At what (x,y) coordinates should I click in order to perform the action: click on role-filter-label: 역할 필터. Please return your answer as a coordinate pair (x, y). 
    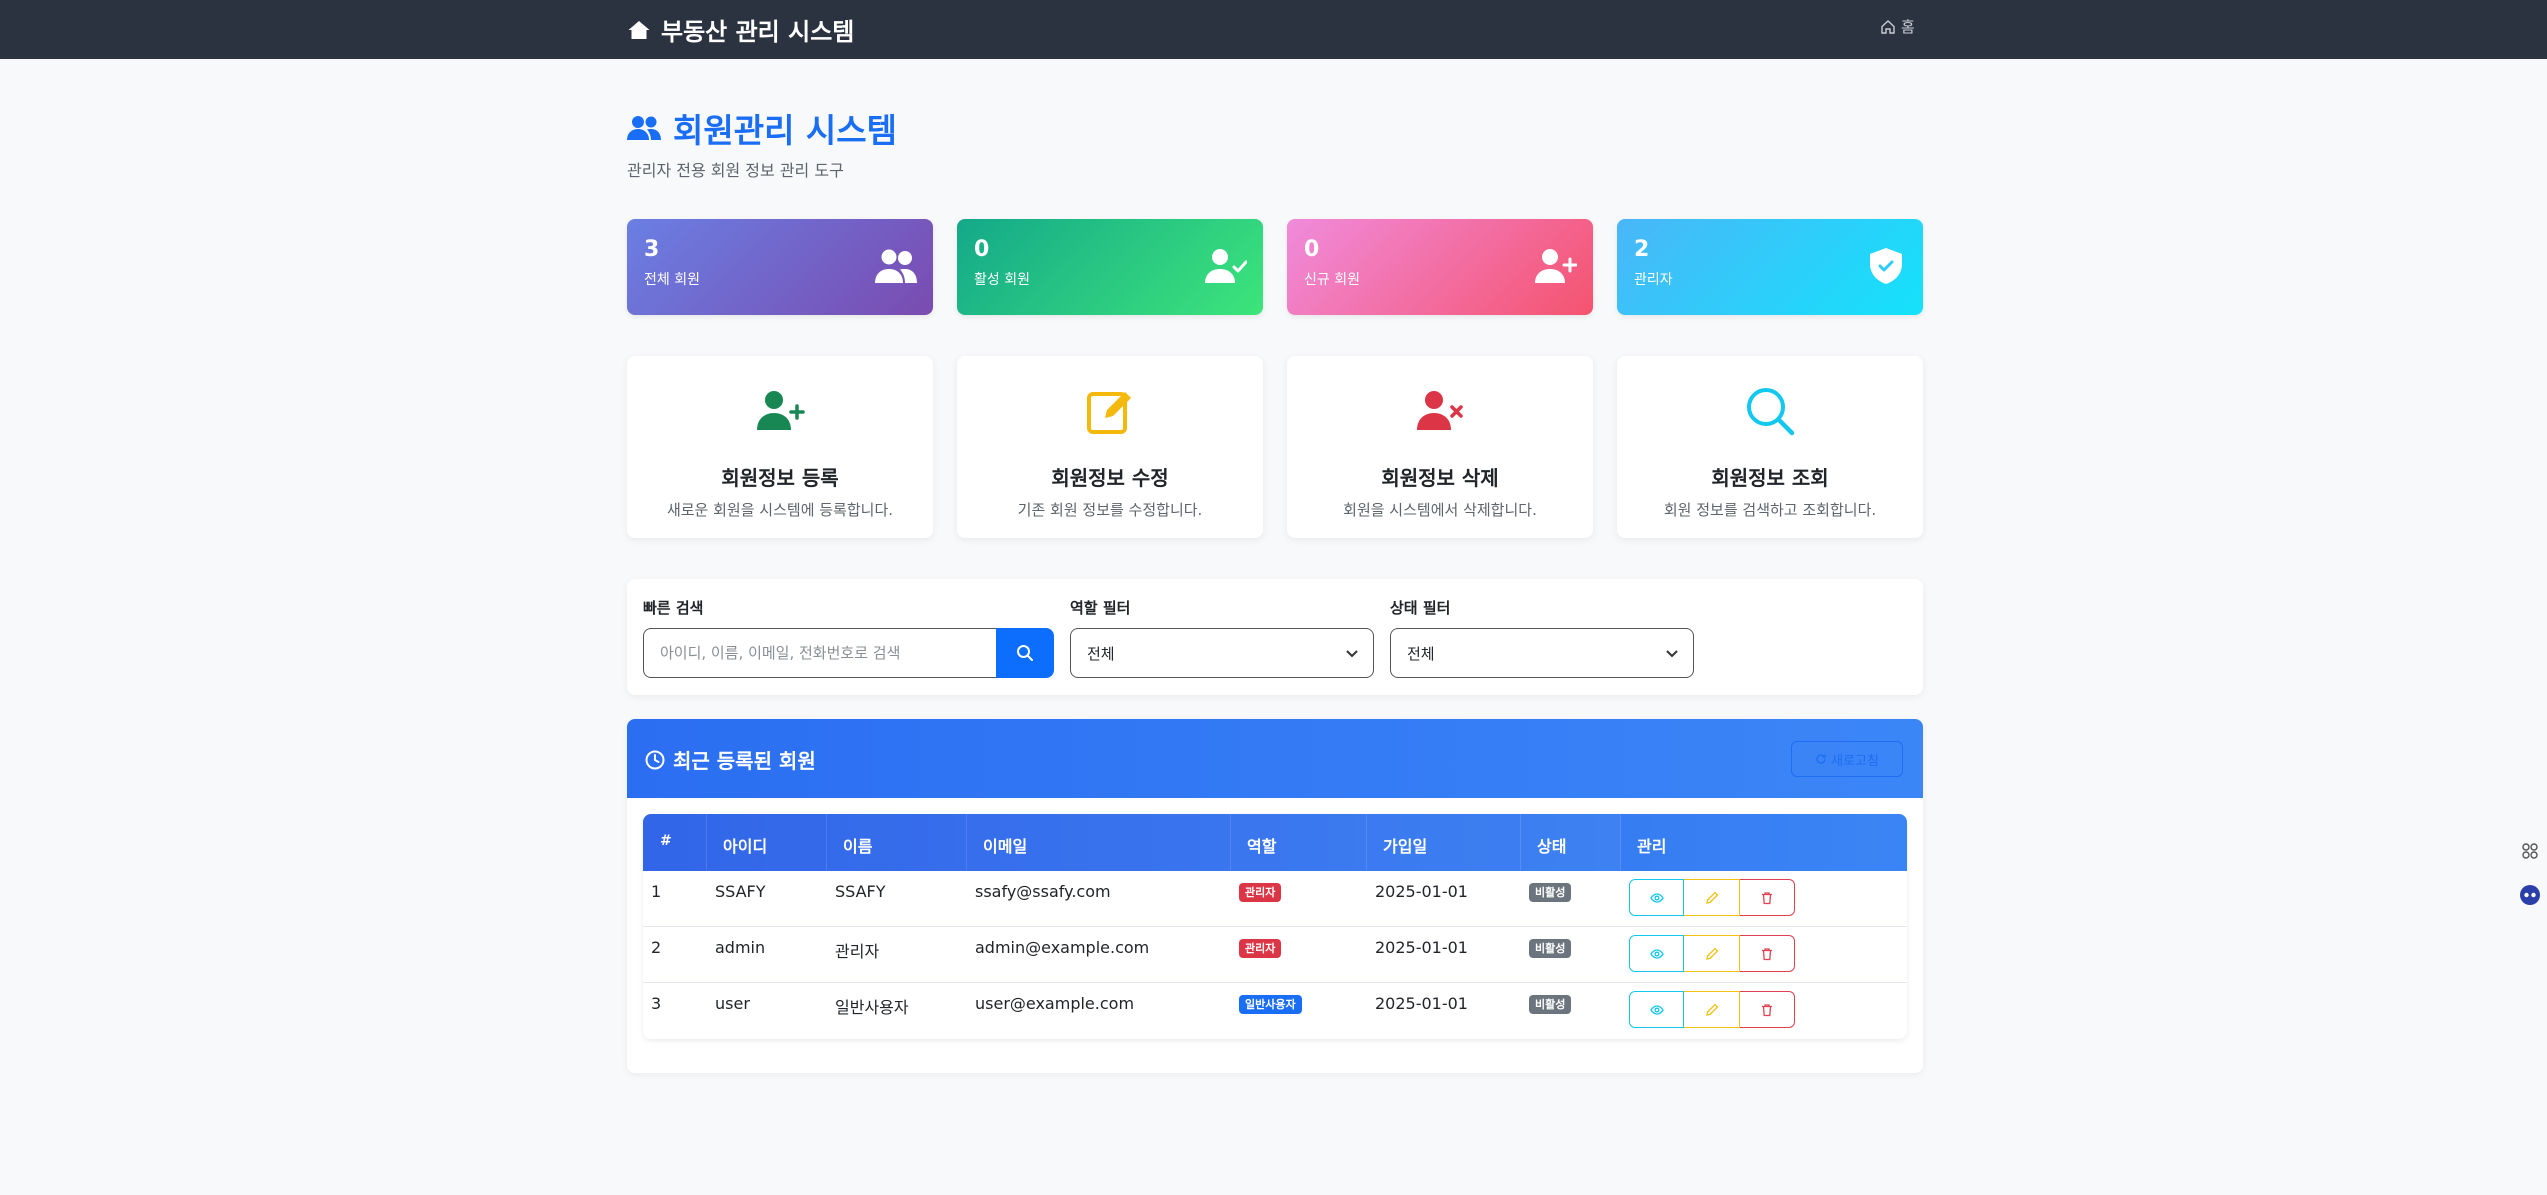
    Looking at the image, I should click on (1100, 608).